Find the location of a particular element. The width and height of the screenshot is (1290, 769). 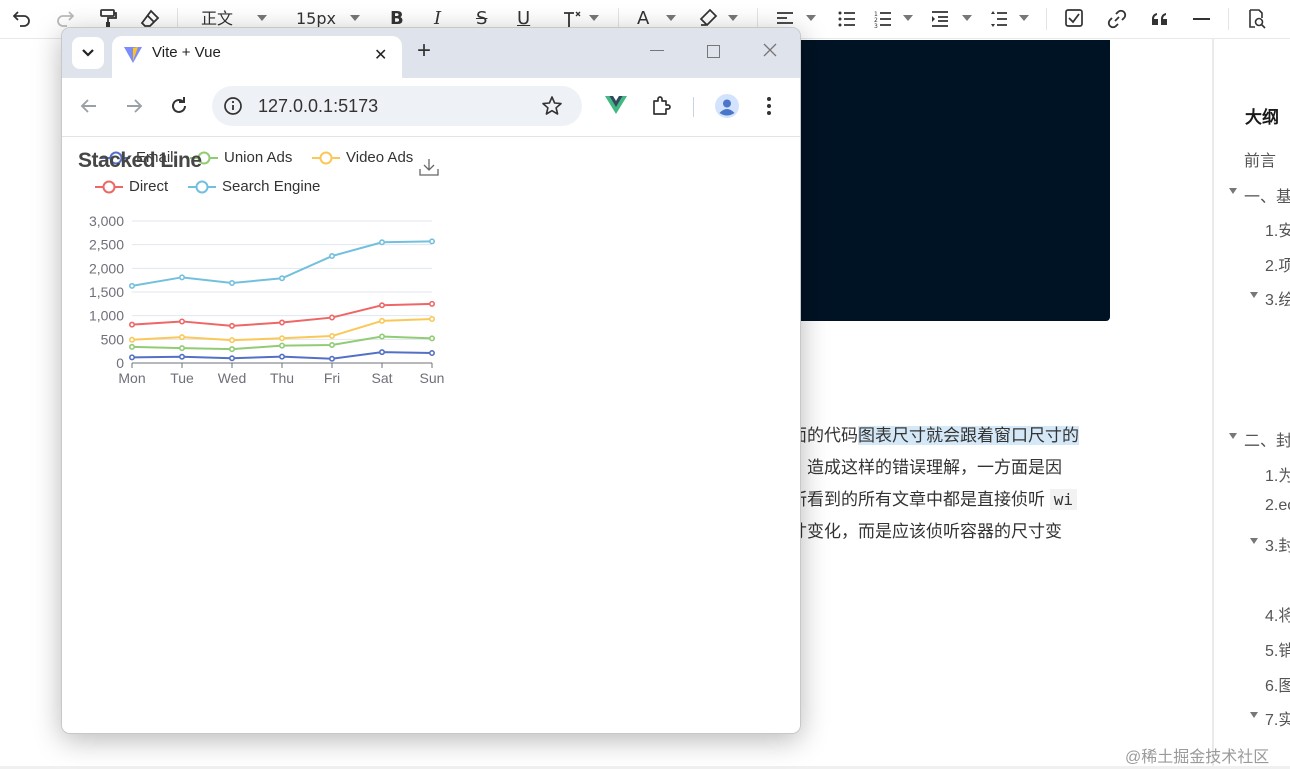

horizontal-rule-icon is located at coordinates (1201, 19).